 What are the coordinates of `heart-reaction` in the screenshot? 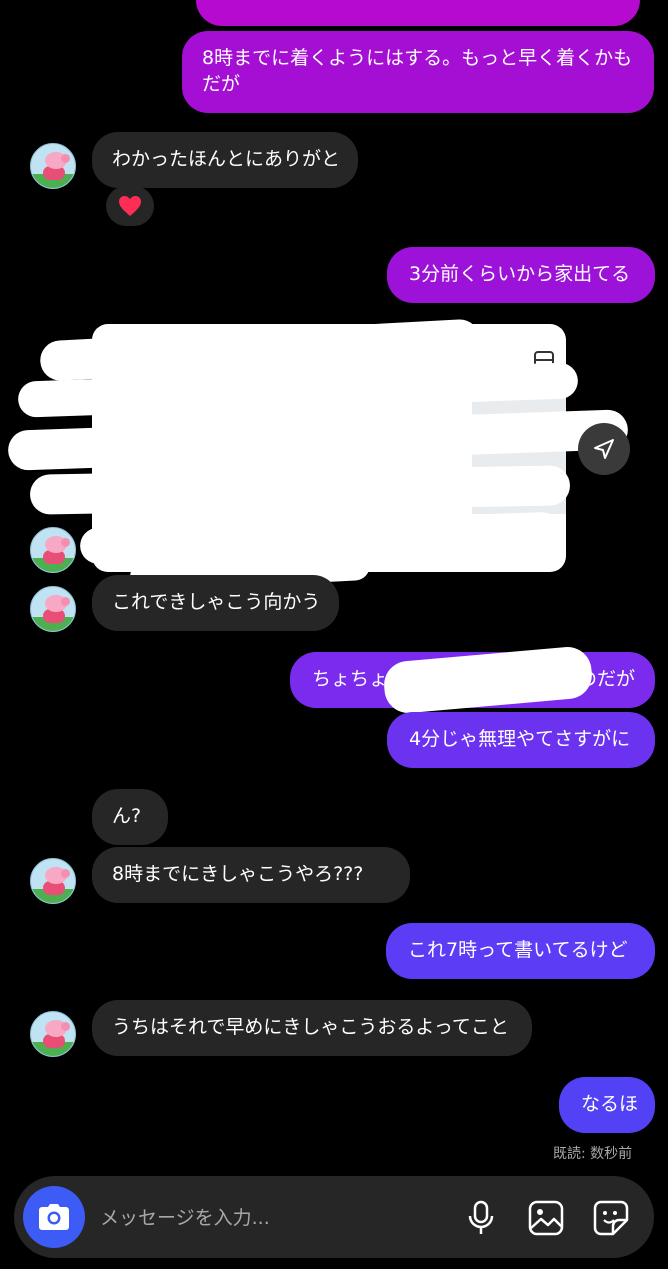 It's located at (130, 206).